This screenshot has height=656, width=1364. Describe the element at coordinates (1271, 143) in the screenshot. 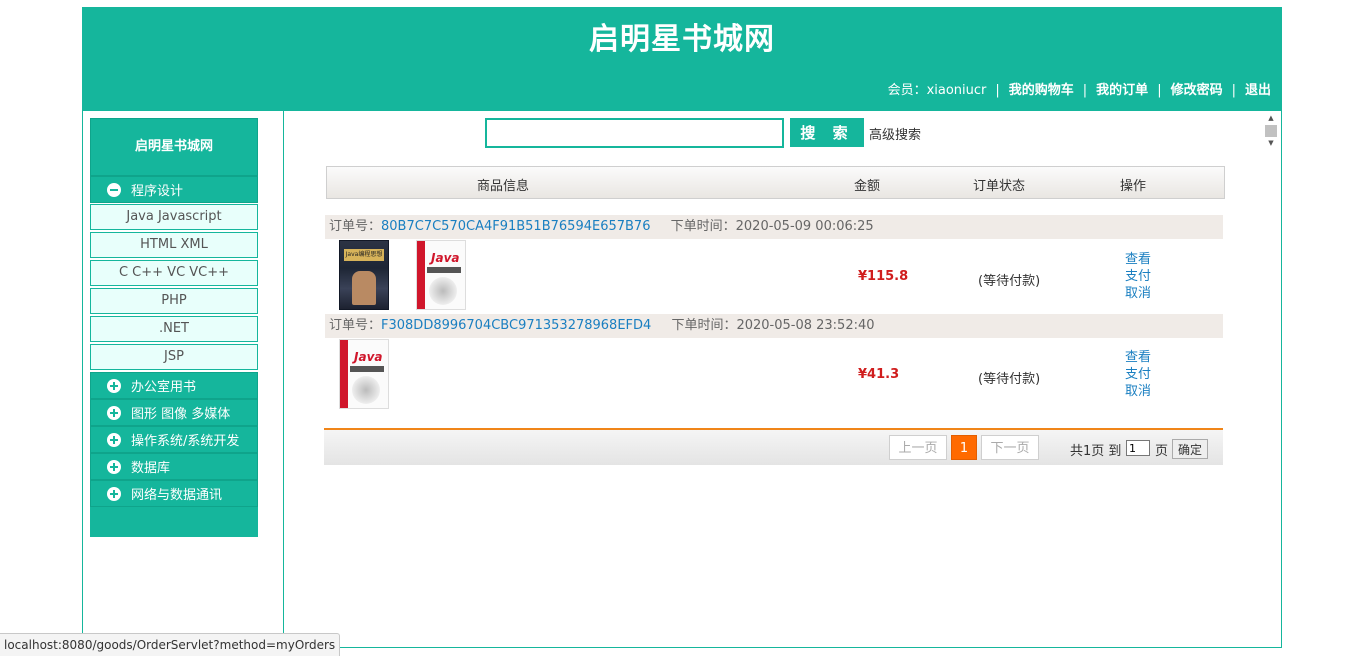

I see `scroll-down-icon: ▼` at that location.